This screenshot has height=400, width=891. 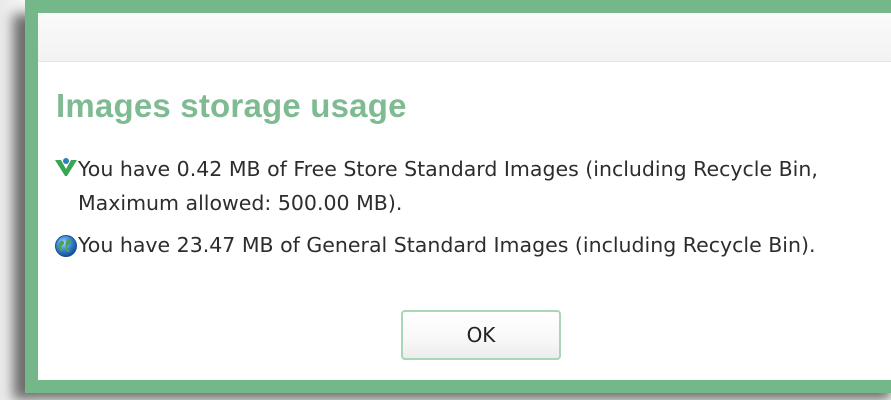 I want to click on free-store-icon, so click(x=66, y=168).